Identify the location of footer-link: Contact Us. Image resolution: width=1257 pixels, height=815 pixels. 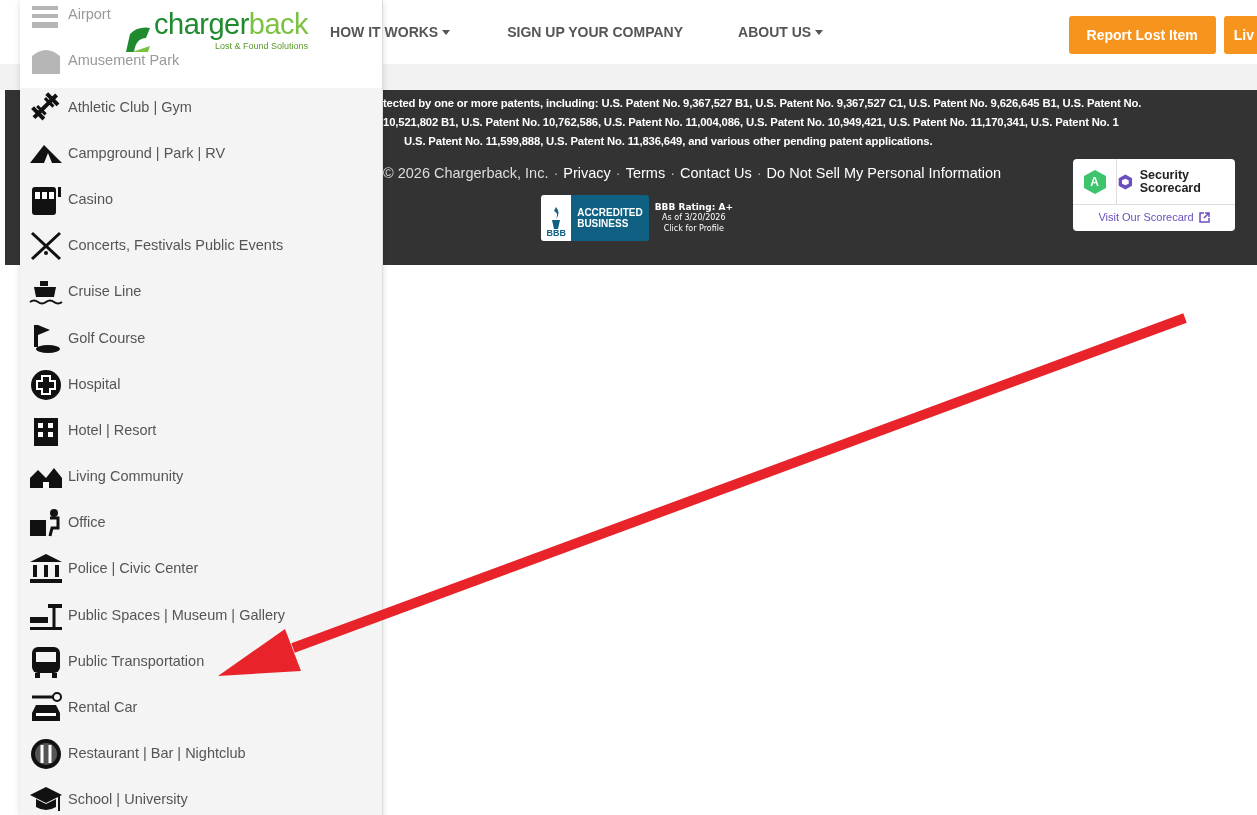
(716, 173).